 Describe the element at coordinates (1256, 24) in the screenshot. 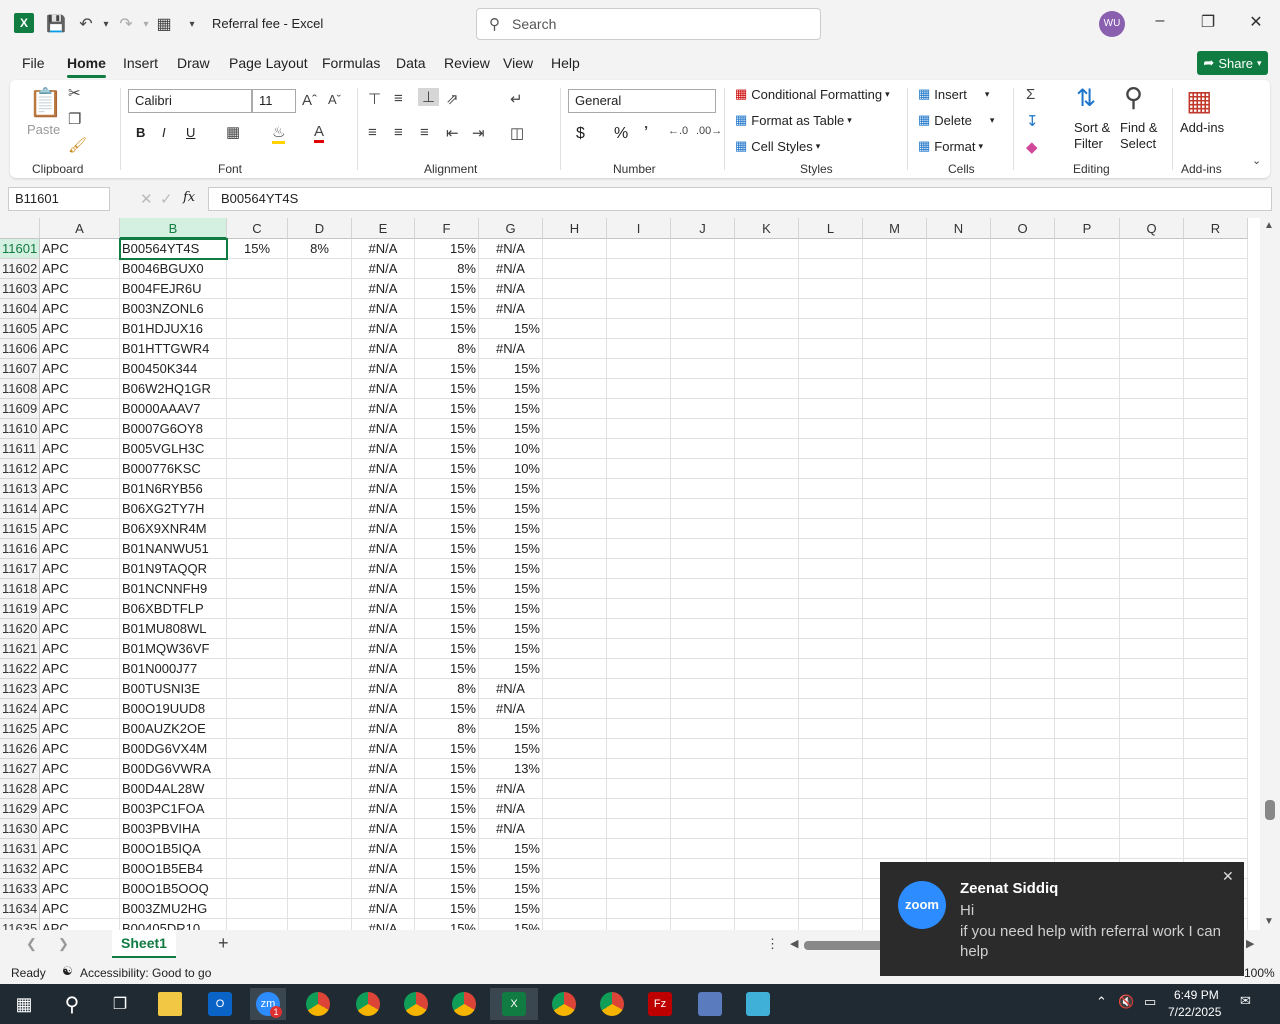

I see `close-icon: ✕` at that location.